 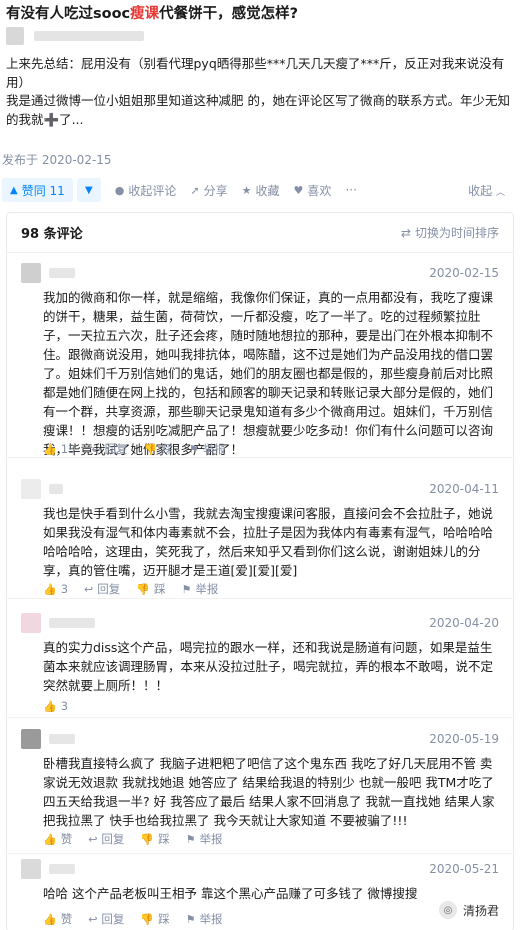 What do you see at coordinates (447, 910) in the screenshot?
I see `wechat-logo-icon: ◎` at bounding box center [447, 910].